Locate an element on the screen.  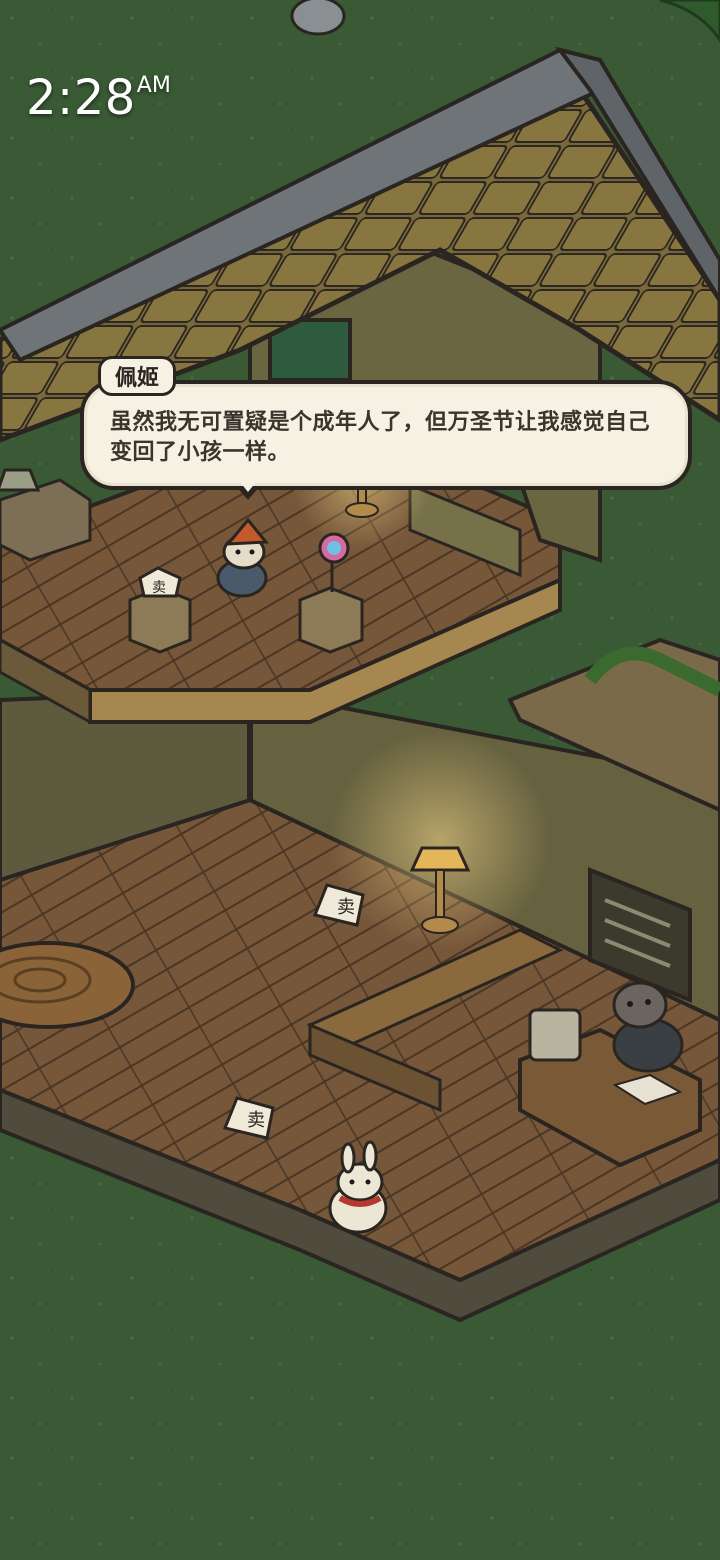
speaker-name-tag: 佩姬 is located at coordinates (137, 376).